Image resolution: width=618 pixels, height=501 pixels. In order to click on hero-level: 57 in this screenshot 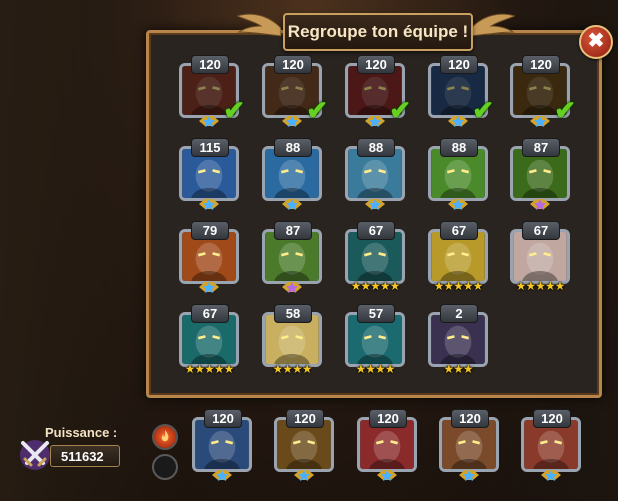, I will do `click(376, 313)`.